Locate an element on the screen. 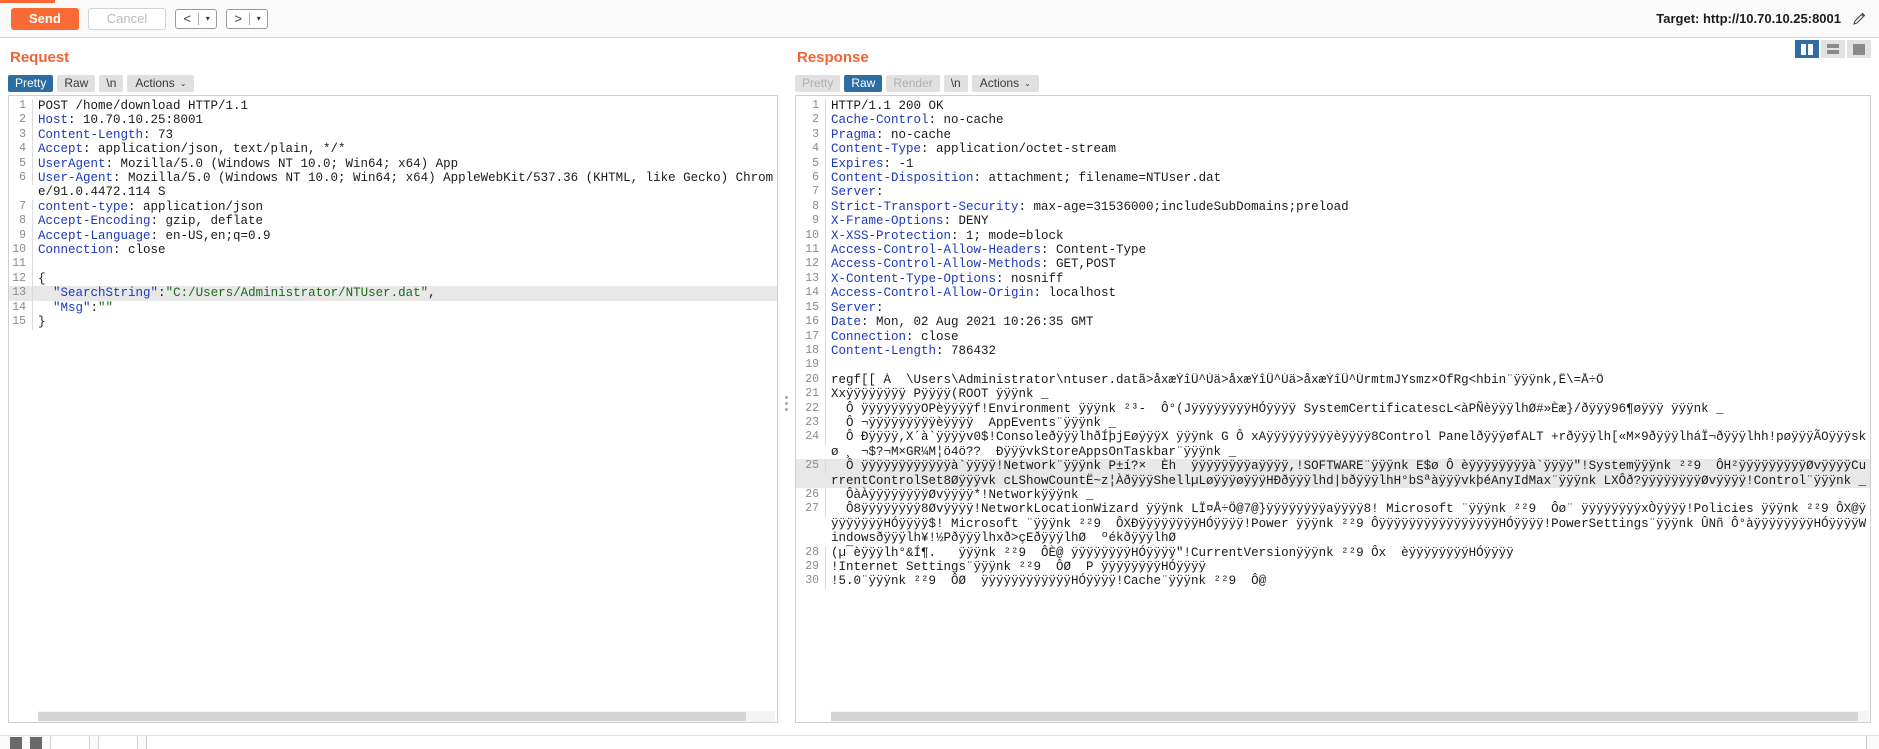  response-line: 26 ÔàÀÿÿÿÿÿÿÿÿØvÿÿÿÿ*!Networkÿÿÿnk _ is located at coordinates (1333, 495).